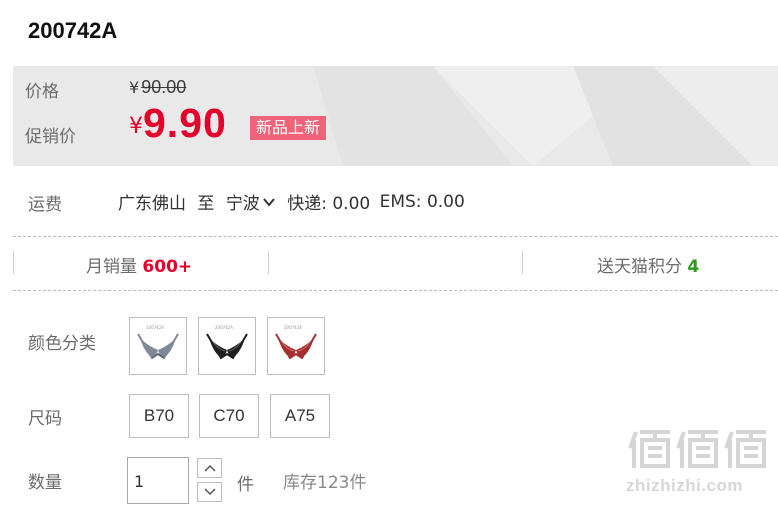  I want to click on monthly-sales: 月销量 600+, so click(139, 264).